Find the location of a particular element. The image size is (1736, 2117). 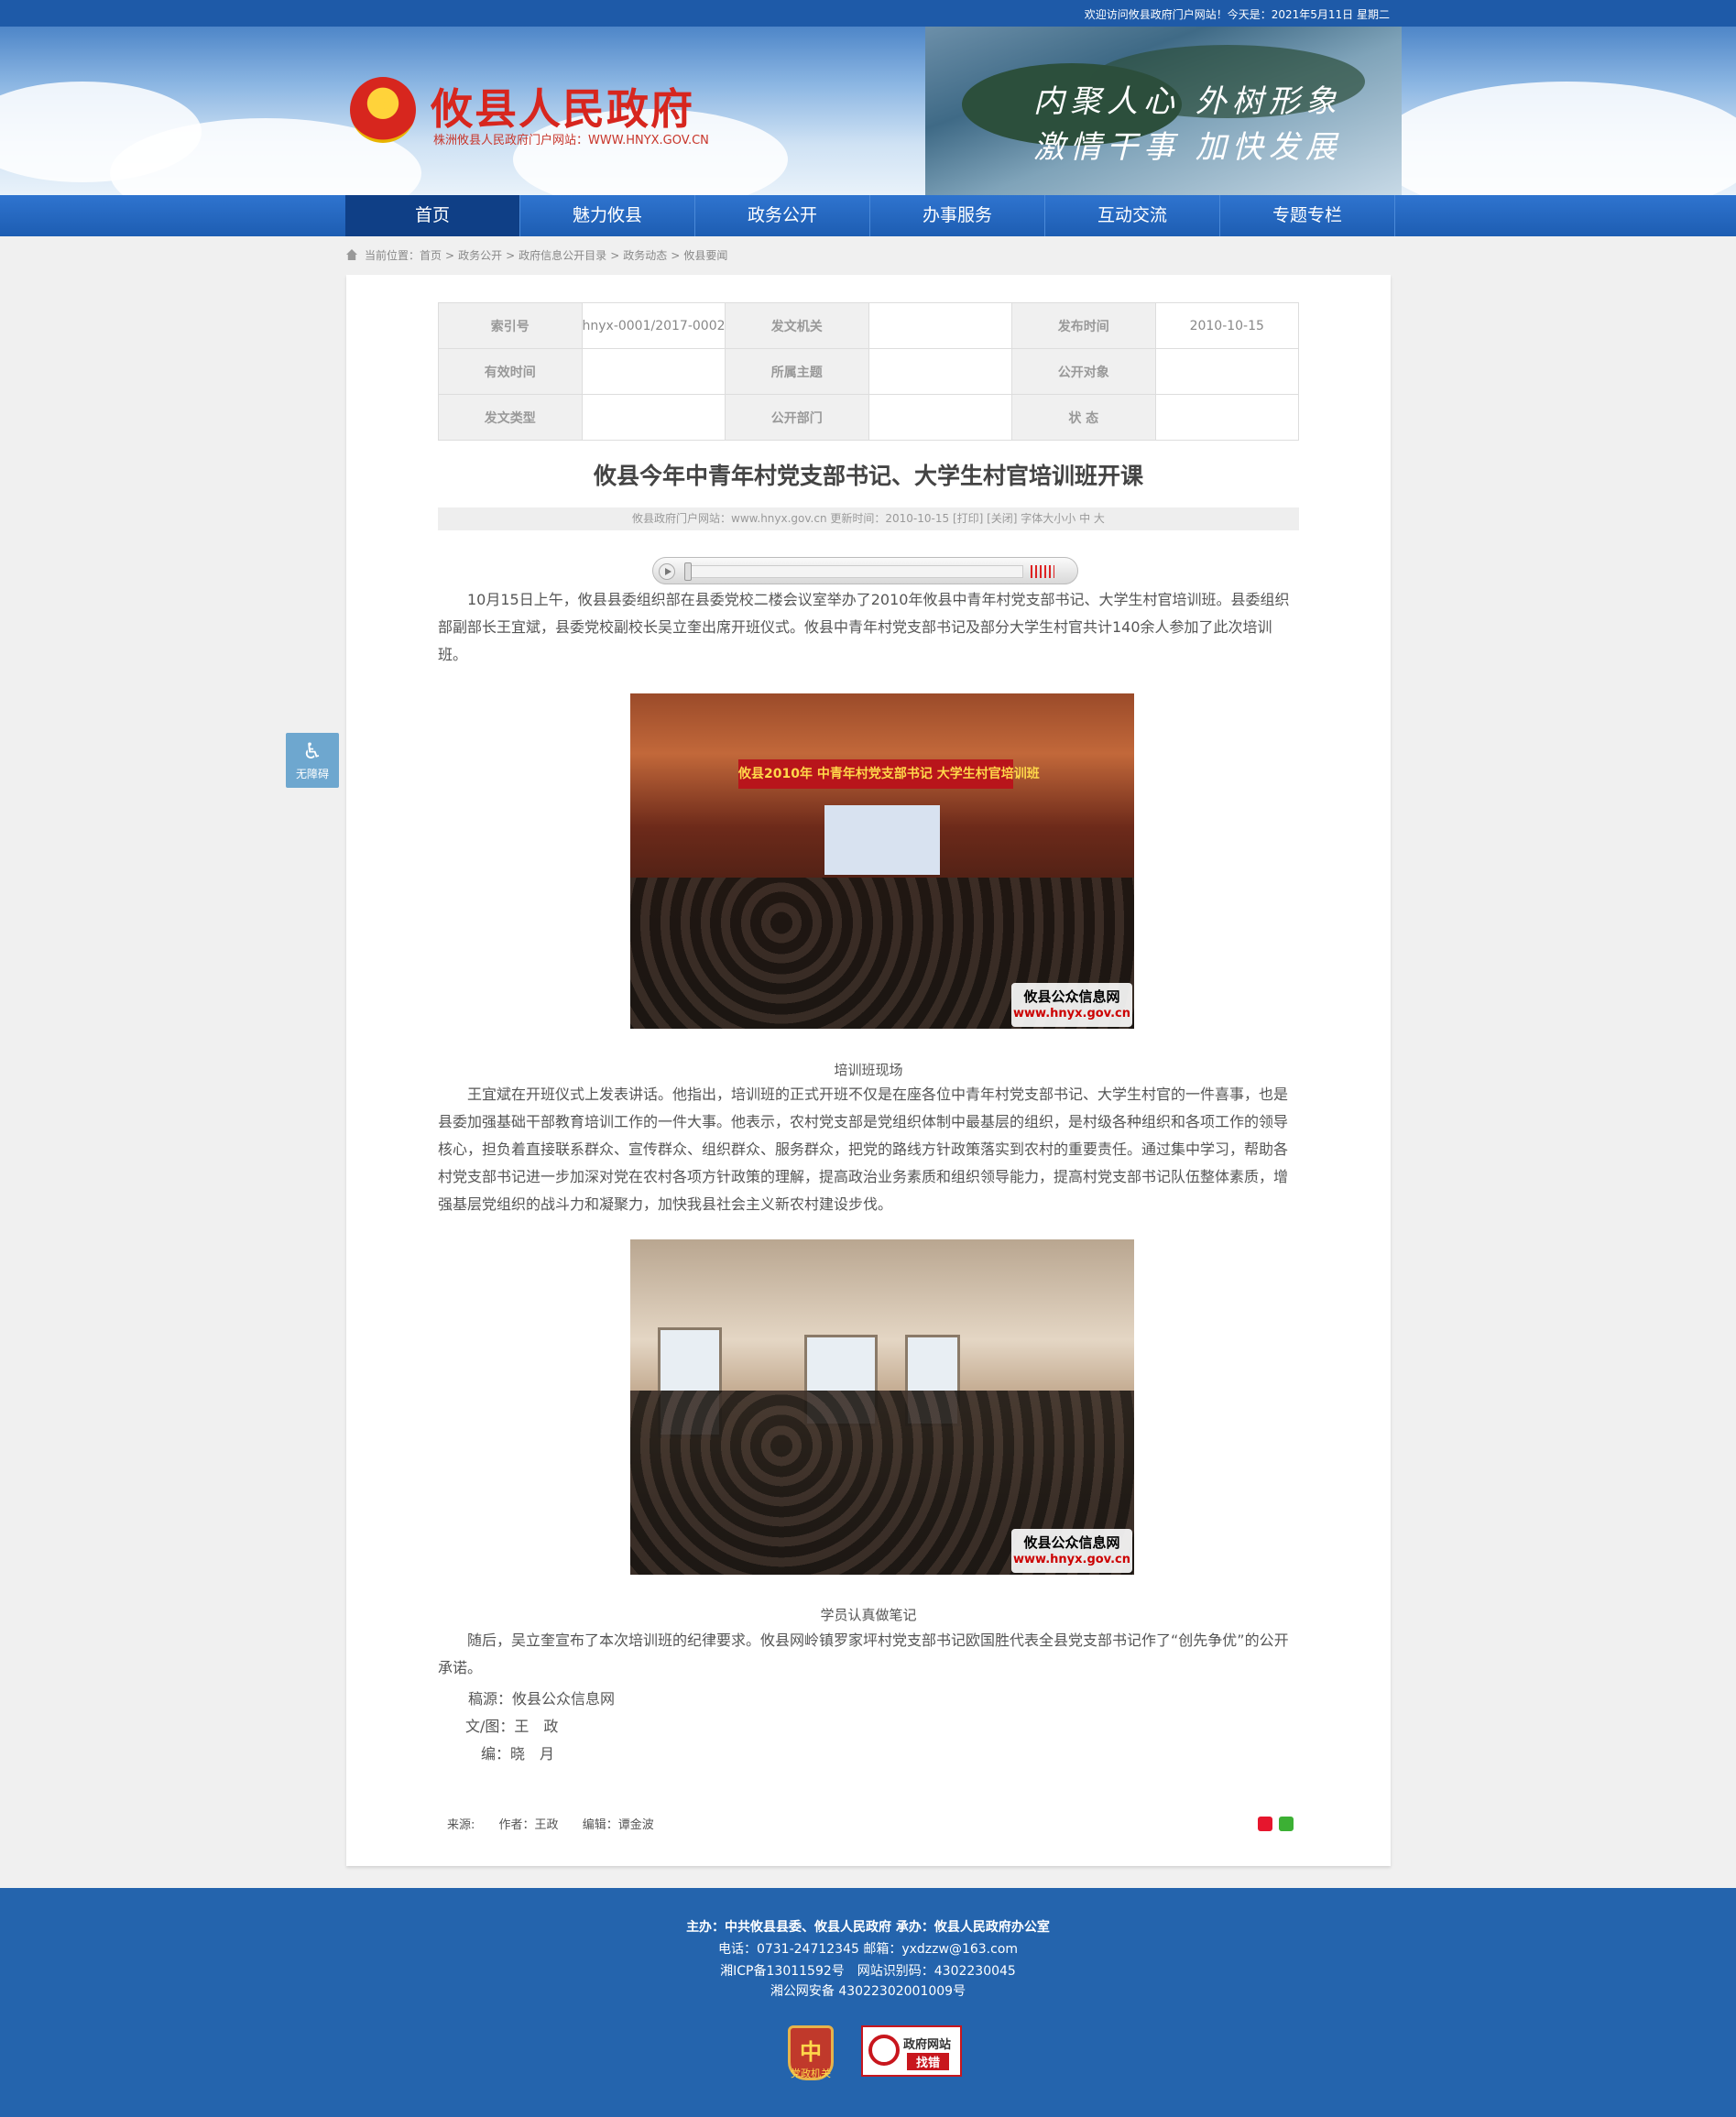

article-photo-students-notes: 攸县公众信息网 www.hnyx.gov.cn is located at coordinates (882, 1407).